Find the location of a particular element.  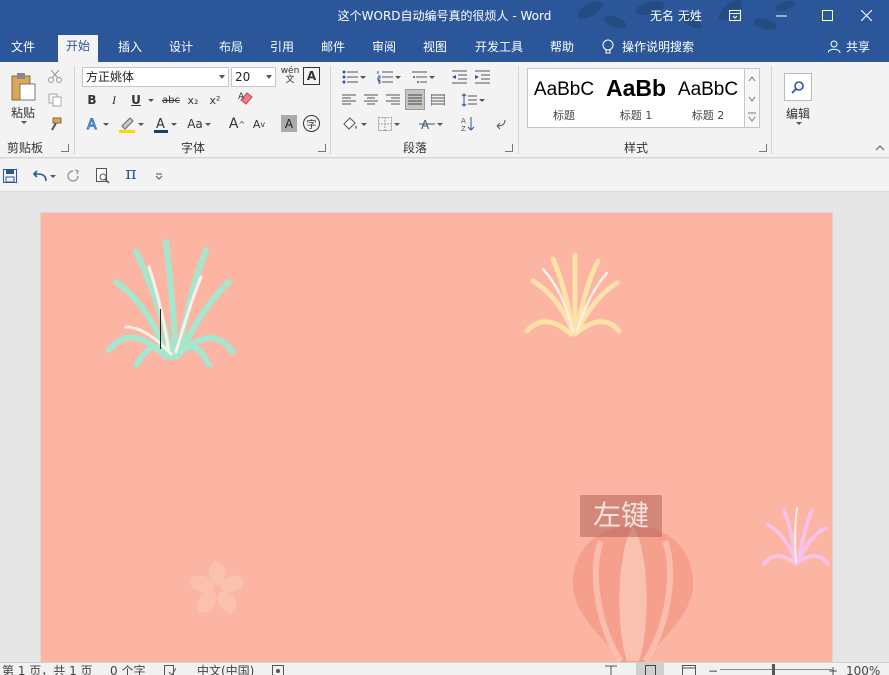

change-case-button: Aa is located at coordinates (199, 124).